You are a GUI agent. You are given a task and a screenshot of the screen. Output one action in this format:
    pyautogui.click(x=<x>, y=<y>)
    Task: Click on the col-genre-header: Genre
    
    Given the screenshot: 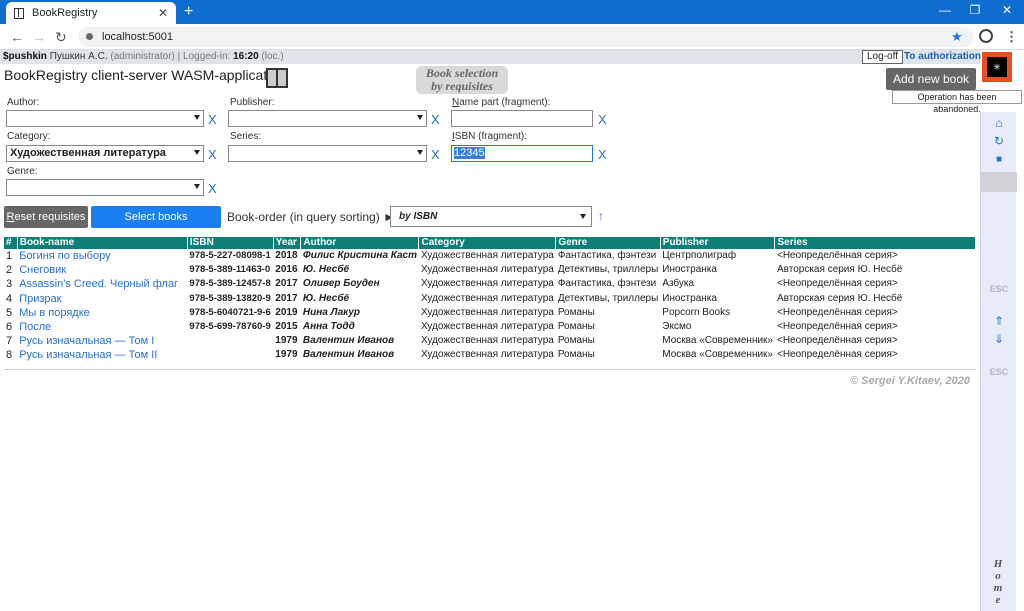 What is the action you would take?
    pyautogui.click(x=608, y=243)
    